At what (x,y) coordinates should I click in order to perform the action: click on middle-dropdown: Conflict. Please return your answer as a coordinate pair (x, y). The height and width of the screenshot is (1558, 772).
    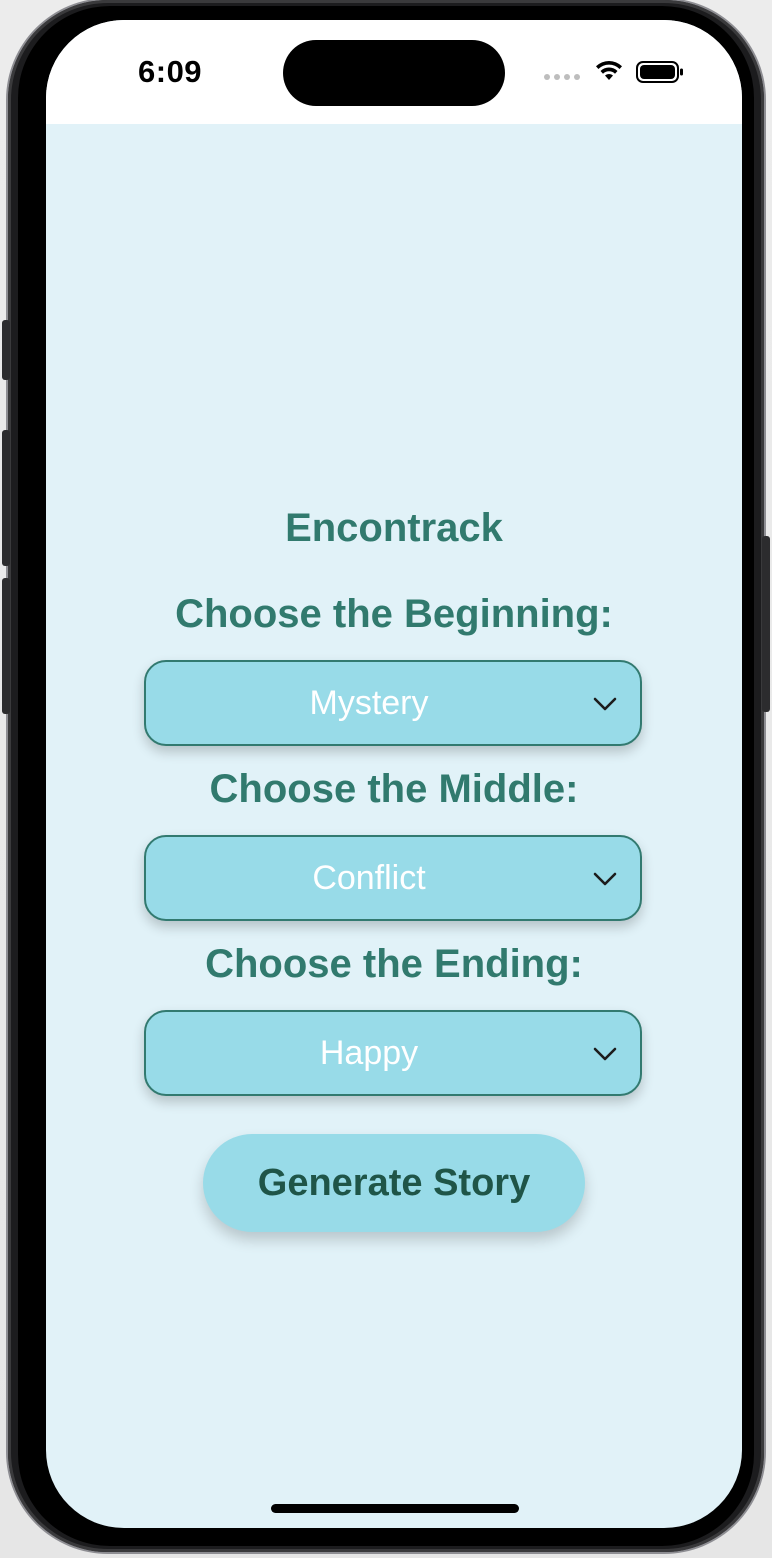
    Looking at the image, I should click on (393, 878).